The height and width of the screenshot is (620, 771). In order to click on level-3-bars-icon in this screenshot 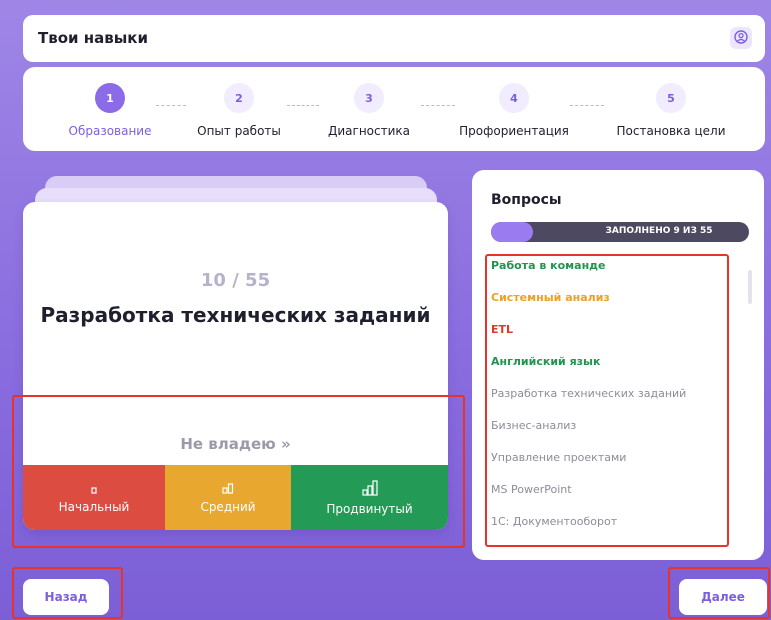, I will do `click(369, 489)`.